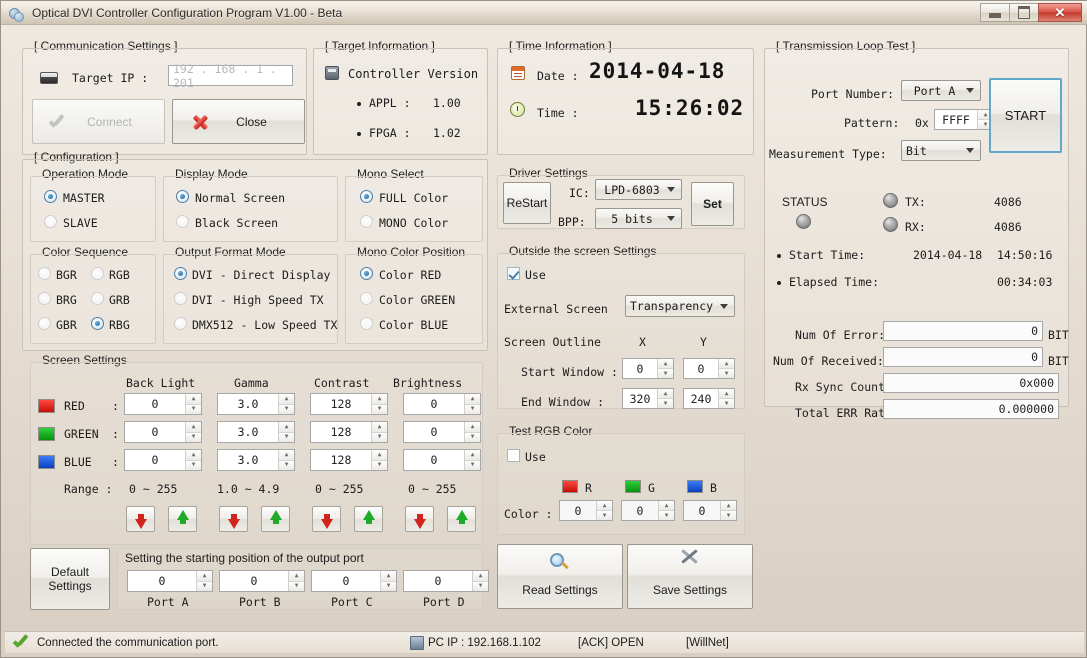 This screenshot has width=1087, height=658. I want to click on radio-dvi-direct-label: DVI - Direct Display, so click(261, 275).